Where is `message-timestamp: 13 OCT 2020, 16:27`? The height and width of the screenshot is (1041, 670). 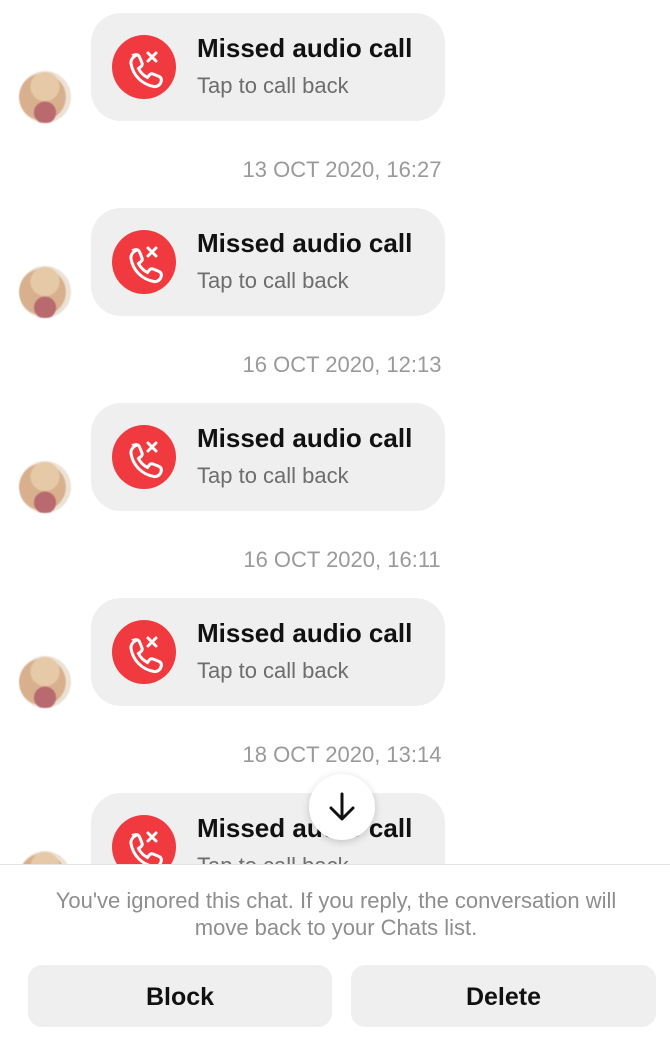 message-timestamp: 13 OCT 2020, 16:27 is located at coordinates (342, 169).